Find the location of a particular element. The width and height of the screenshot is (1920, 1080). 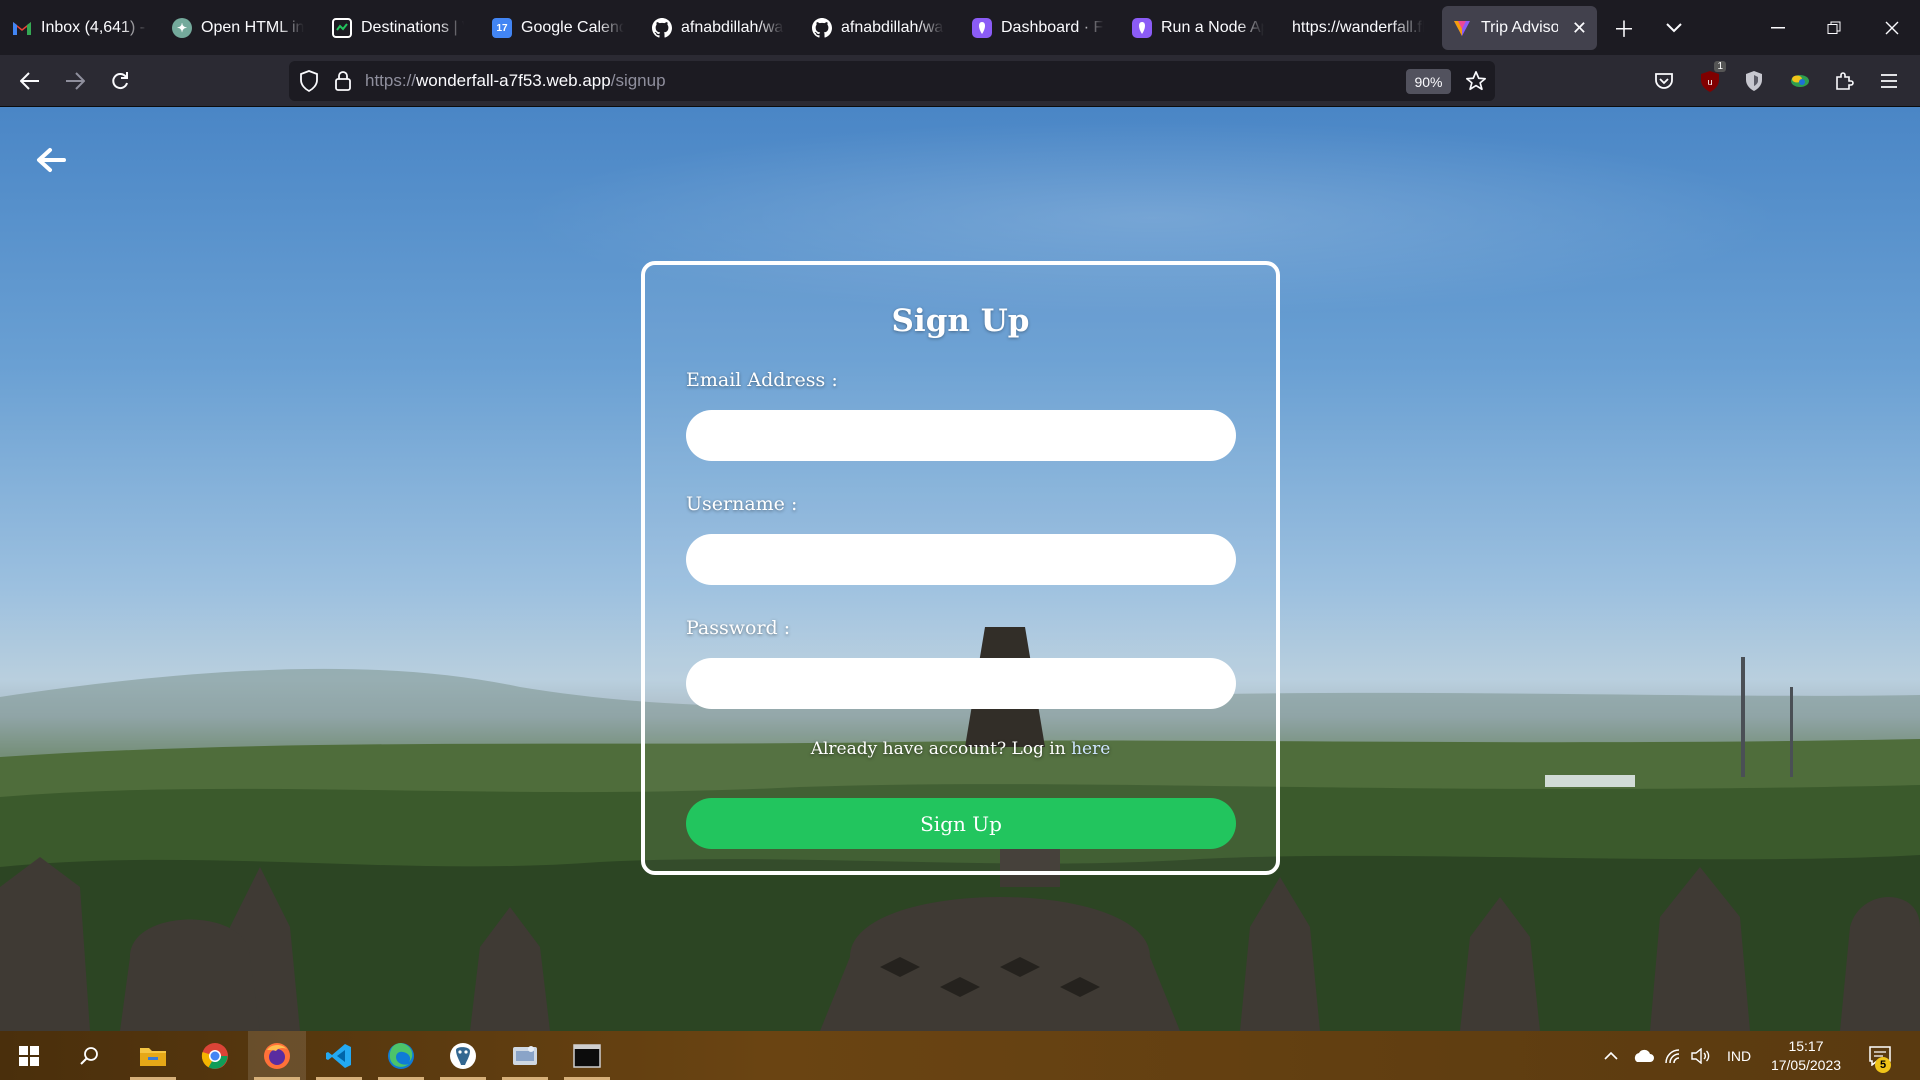

login-link: here is located at coordinates (1090, 749).